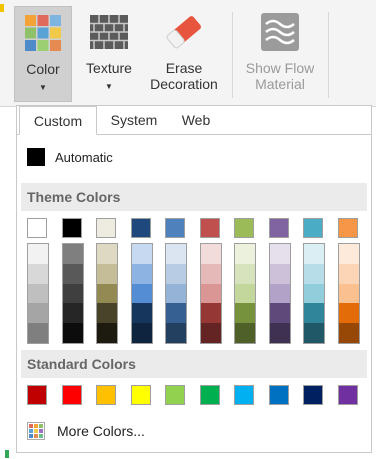 Image resolution: width=376 pixels, height=459 pixels. I want to click on texture-button: Texture ▼, so click(109, 54).